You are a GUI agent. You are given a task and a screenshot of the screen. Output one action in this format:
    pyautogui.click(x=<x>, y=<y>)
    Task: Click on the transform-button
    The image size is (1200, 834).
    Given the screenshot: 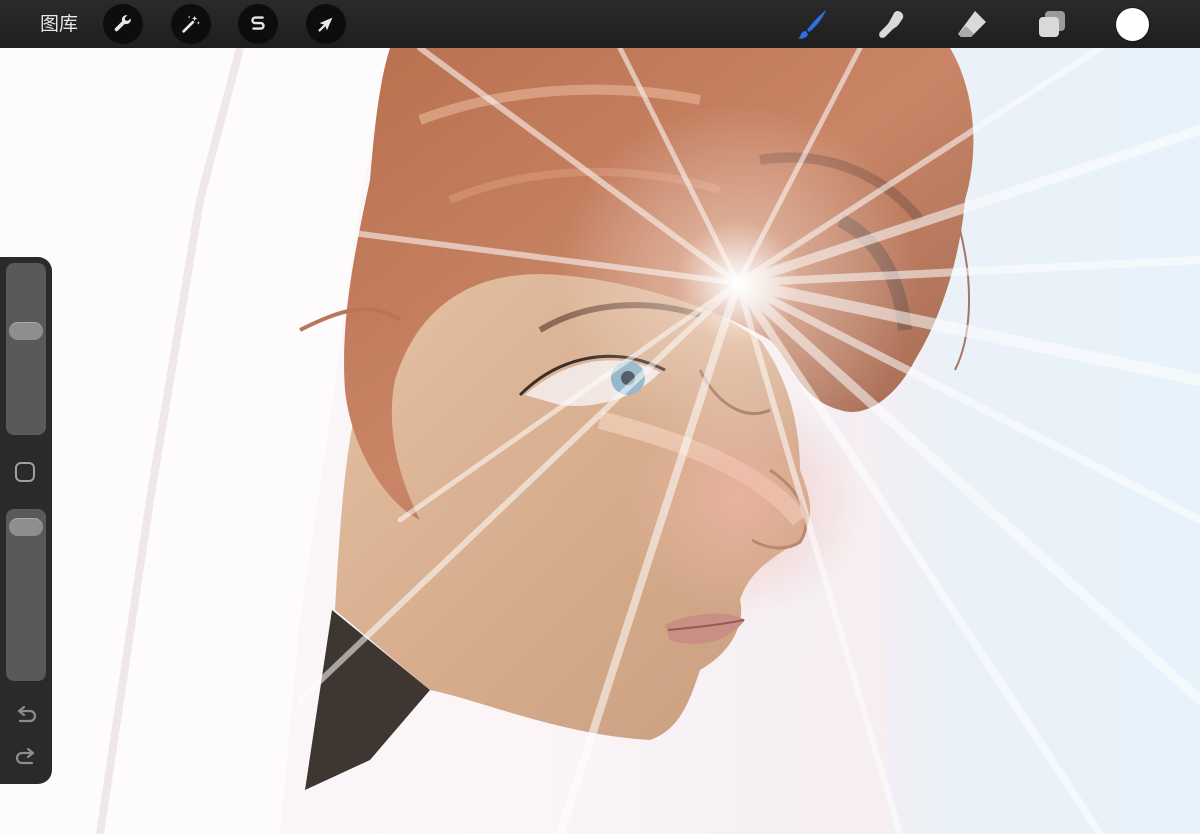 What is the action you would take?
    pyautogui.click(x=326, y=24)
    